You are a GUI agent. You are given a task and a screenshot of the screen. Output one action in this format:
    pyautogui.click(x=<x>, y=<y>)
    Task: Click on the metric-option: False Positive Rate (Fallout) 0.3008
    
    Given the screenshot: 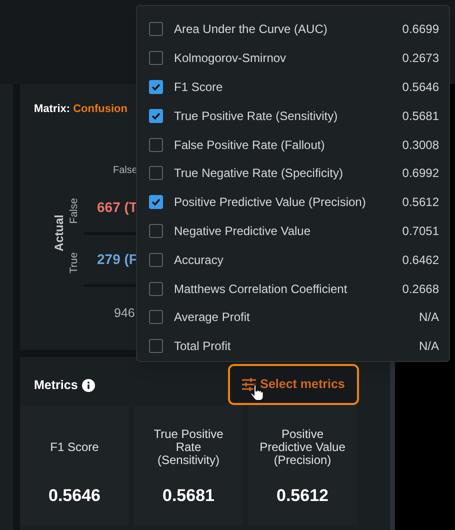 What is the action you would take?
    pyautogui.click(x=293, y=144)
    